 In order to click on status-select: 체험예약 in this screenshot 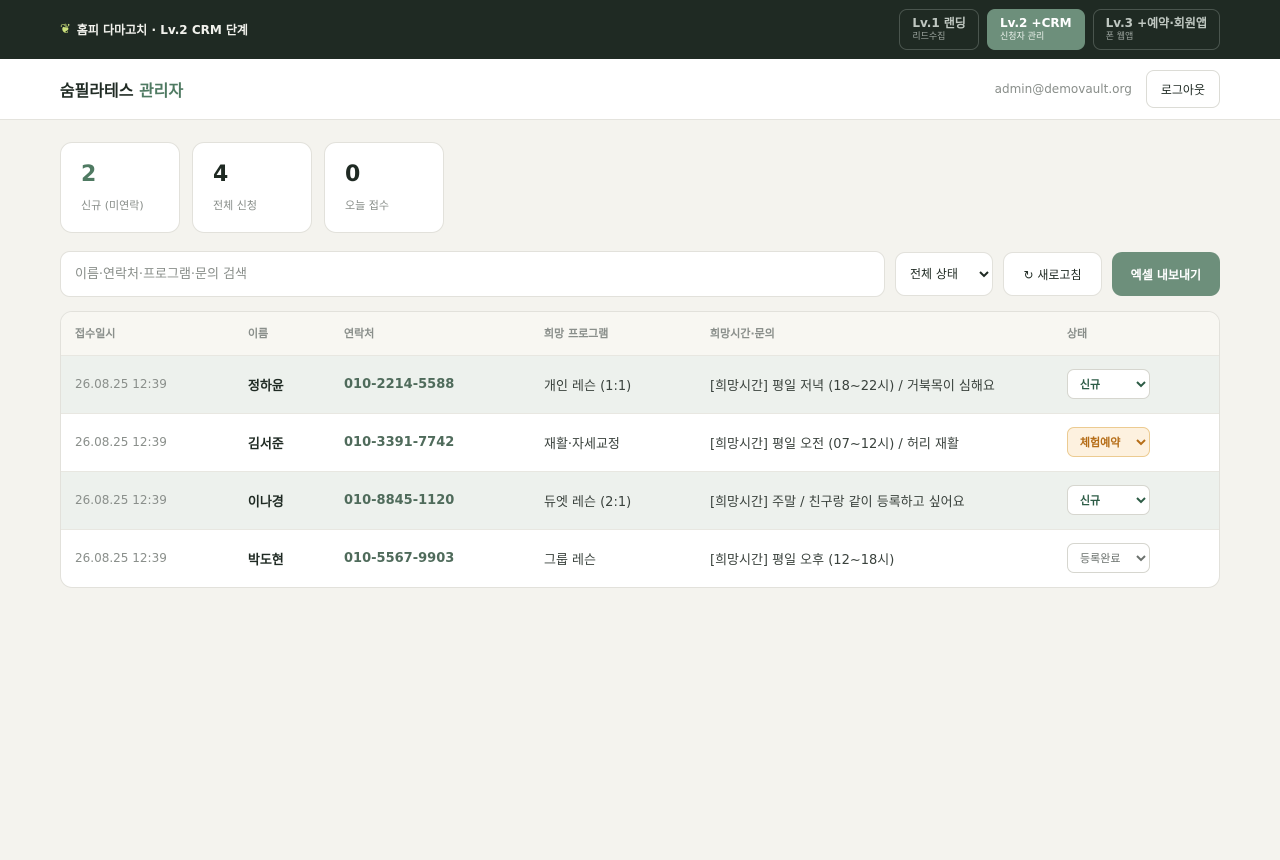, I will do `click(1108, 442)`.